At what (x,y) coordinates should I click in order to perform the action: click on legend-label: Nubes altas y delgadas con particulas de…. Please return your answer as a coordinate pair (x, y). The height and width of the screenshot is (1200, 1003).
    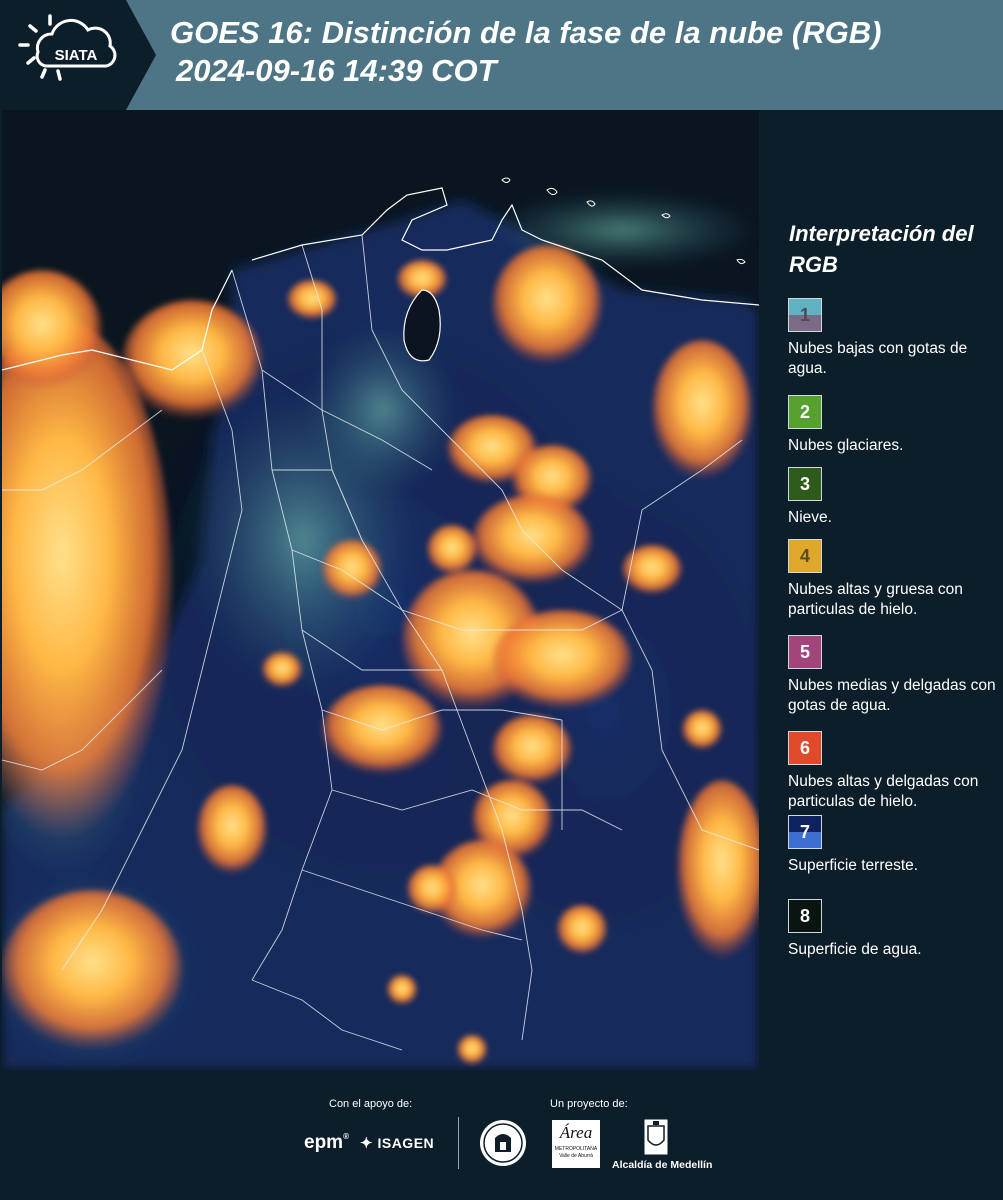
    Looking at the image, I should click on (883, 791).